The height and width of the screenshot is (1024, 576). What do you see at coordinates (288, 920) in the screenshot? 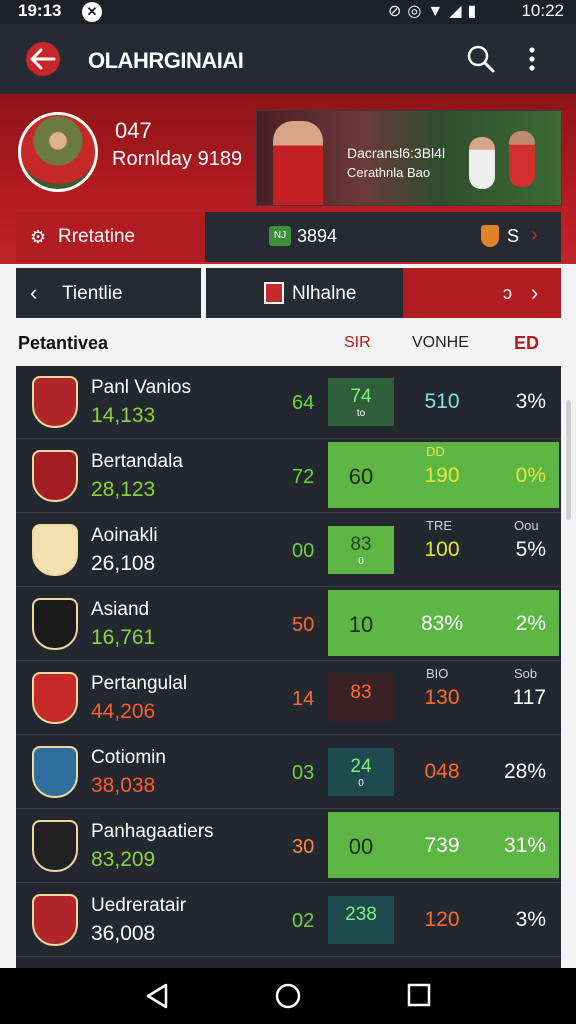
I see `table-row: Uedreratair 36,008 02 238 120 3%` at bounding box center [288, 920].